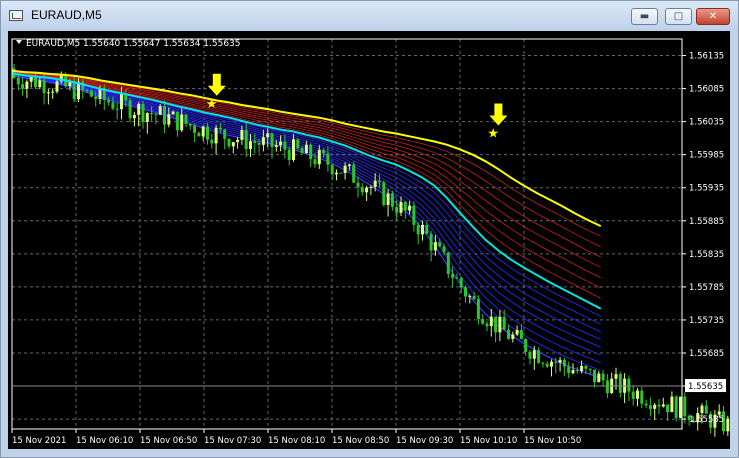 This screenshot has height=458, width=739. I want to click on window-title: EURAUD,M5, so click(66, 15).